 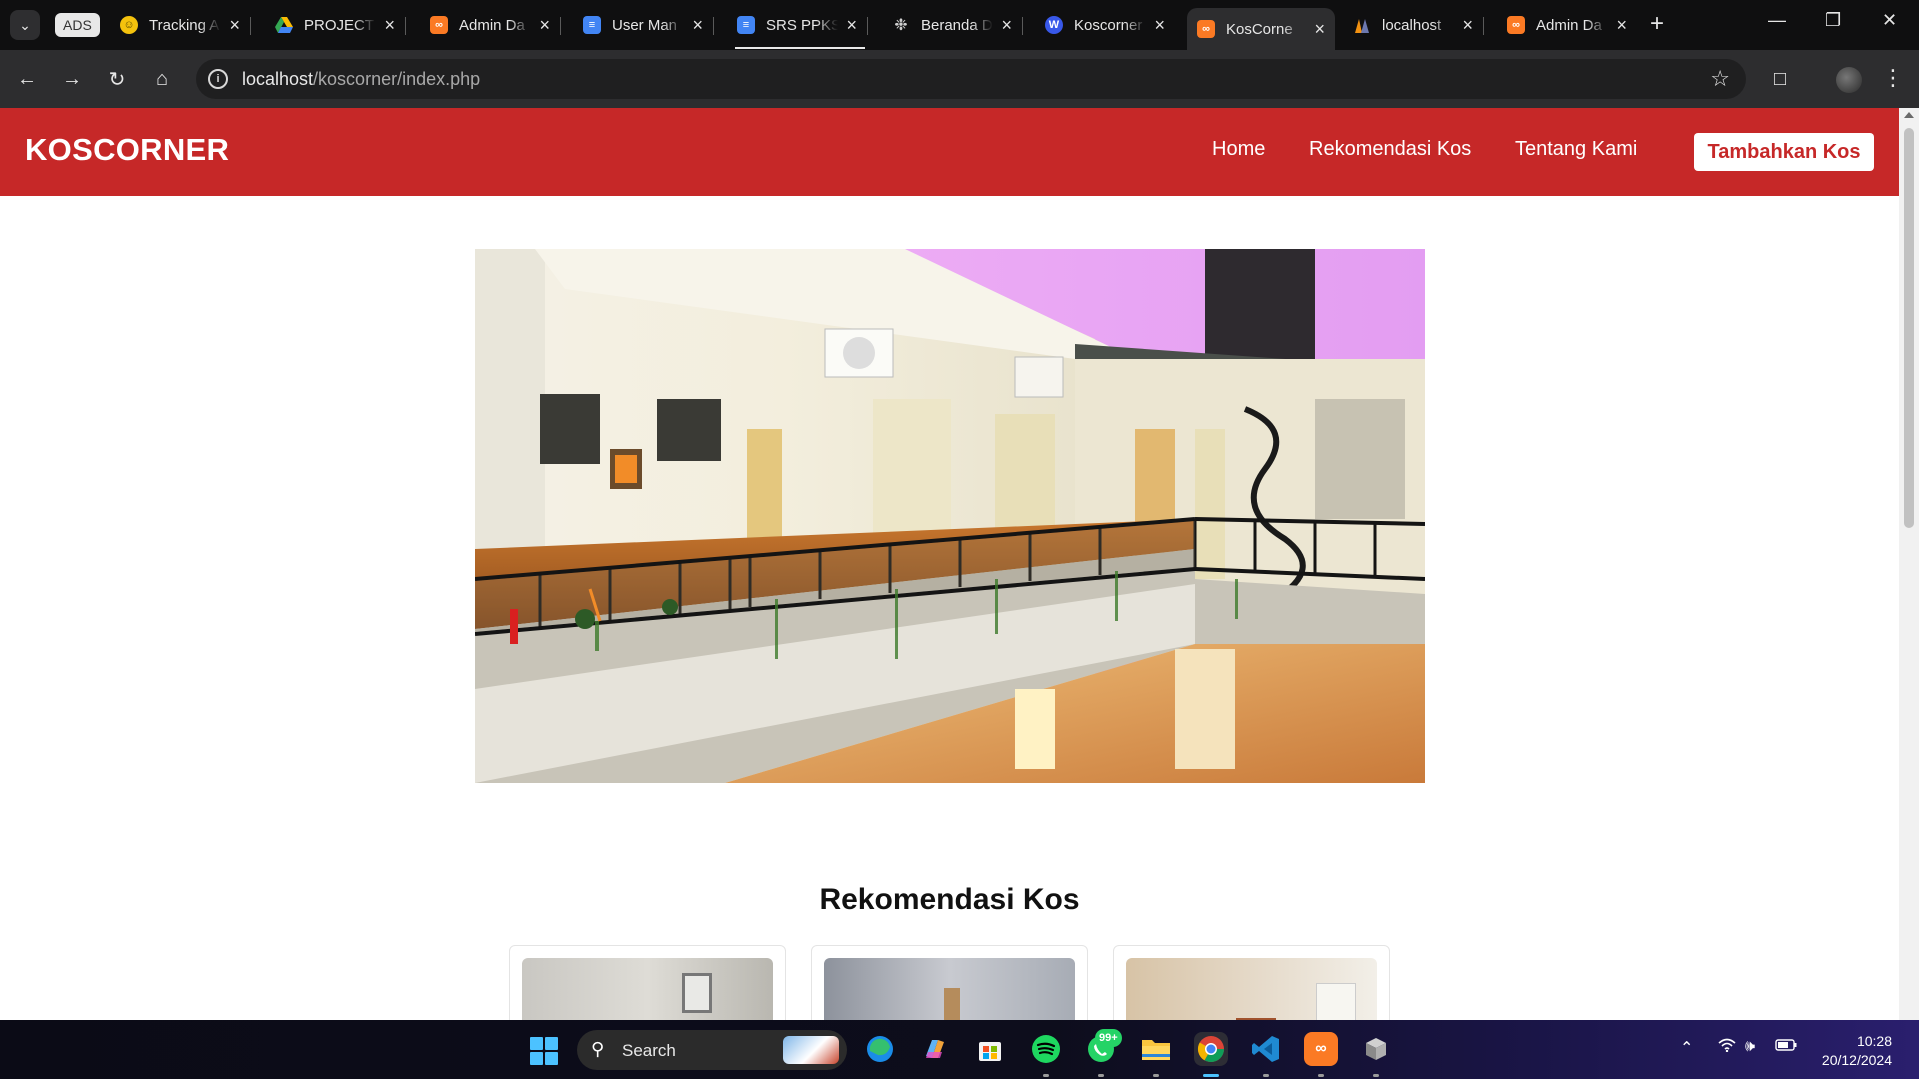 What do you see at coordinates (1909, 328) in the screenshot?
I see `scrollbar-thumb` at bounding box center [1909, 328].